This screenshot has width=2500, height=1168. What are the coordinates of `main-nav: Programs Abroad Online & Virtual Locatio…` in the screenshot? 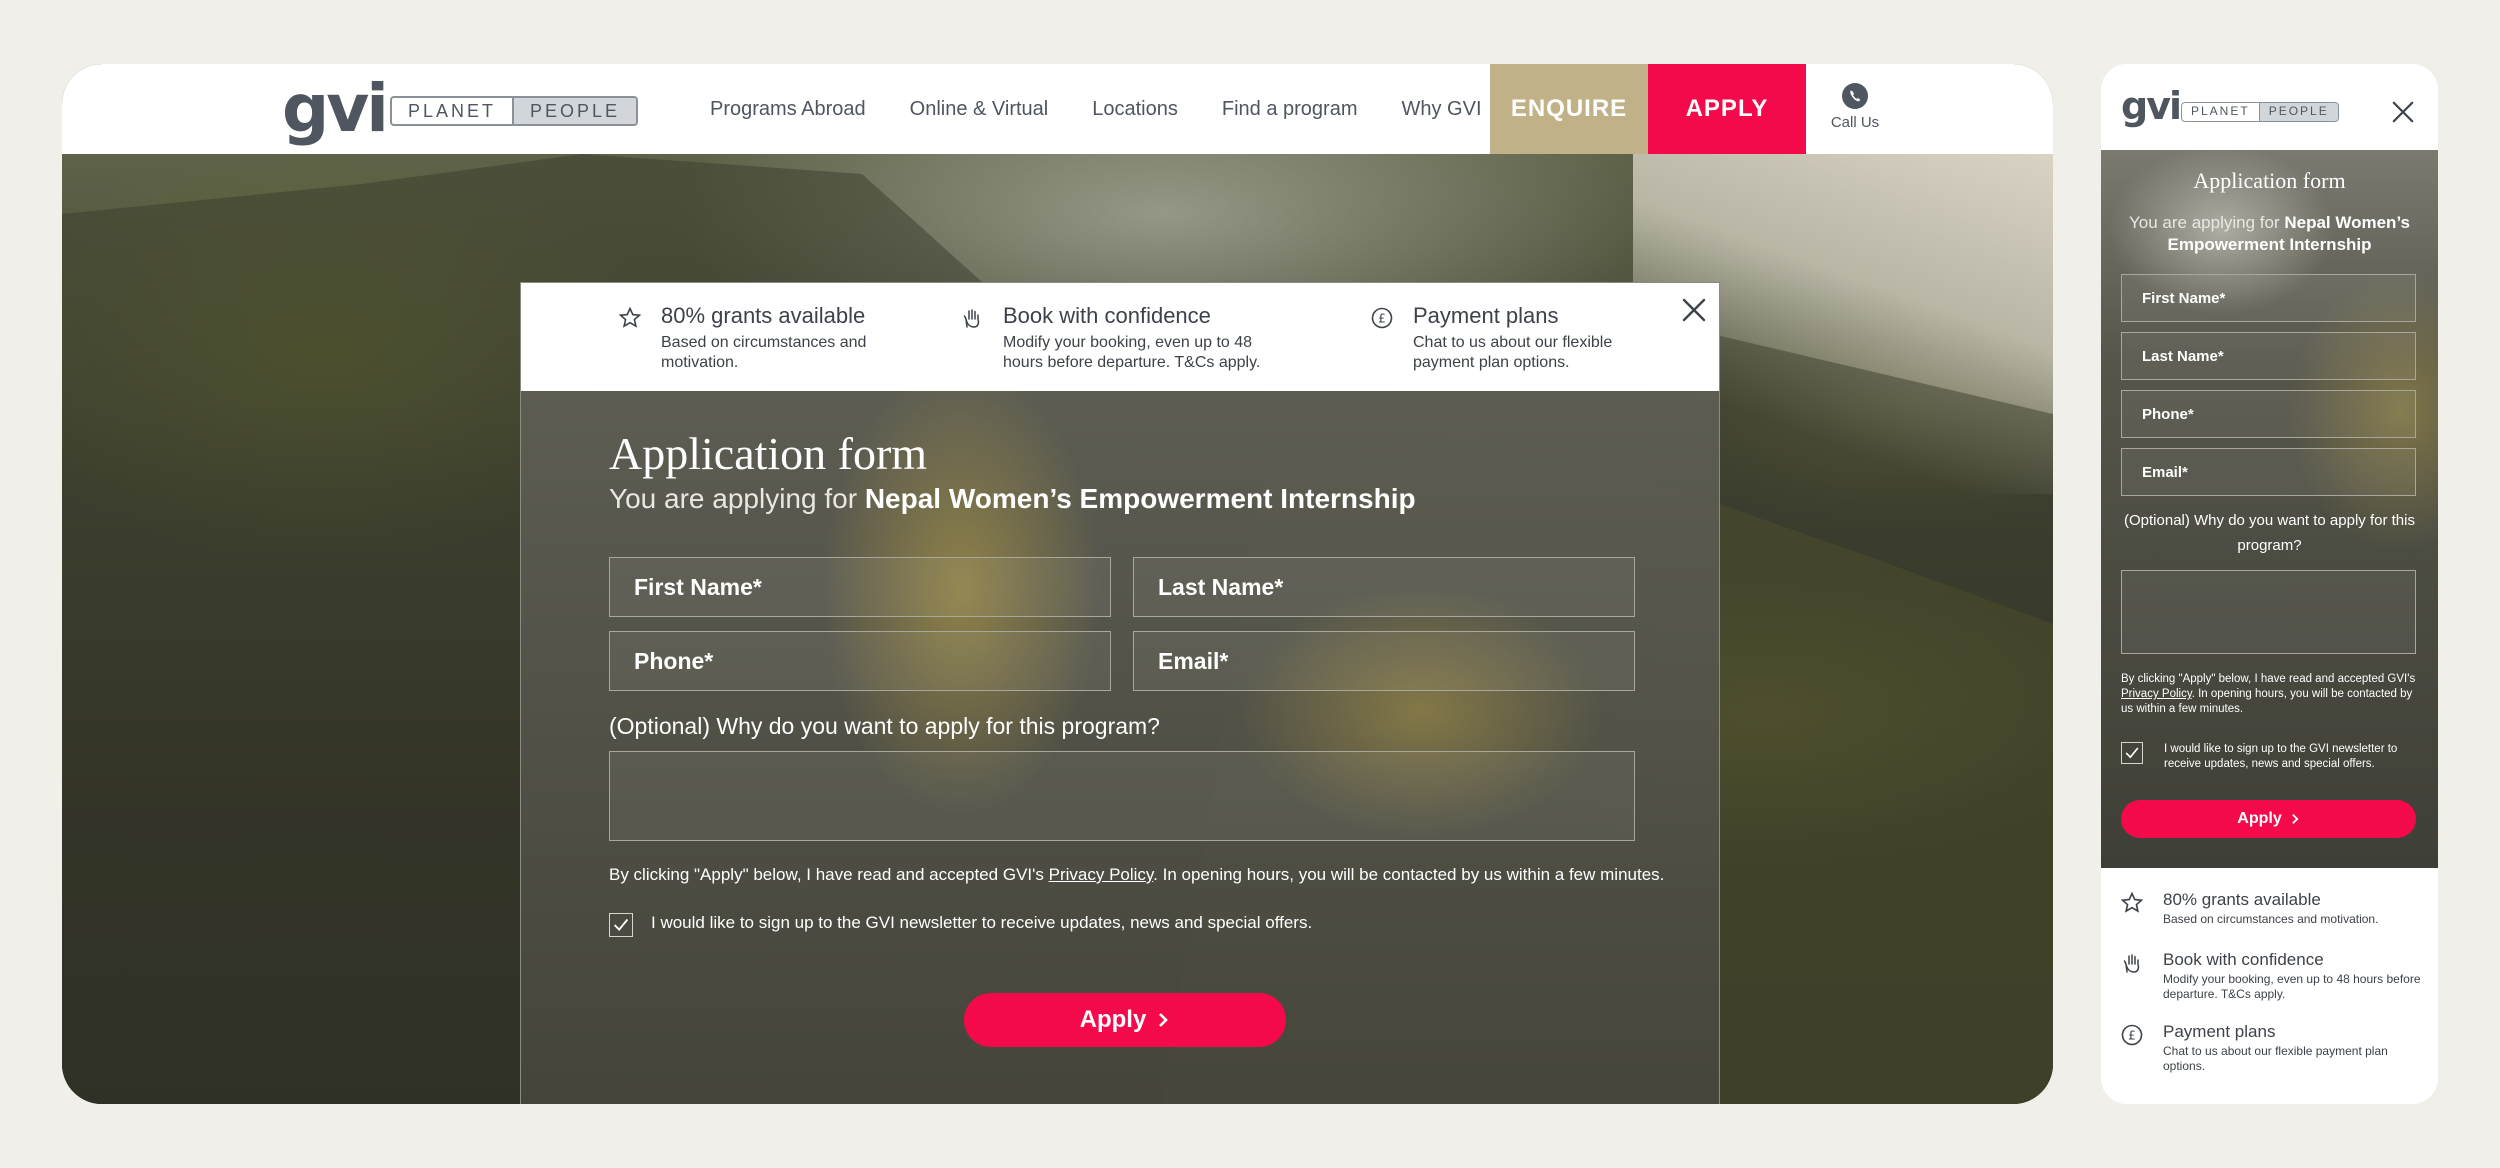 It's located at (1118, 109).